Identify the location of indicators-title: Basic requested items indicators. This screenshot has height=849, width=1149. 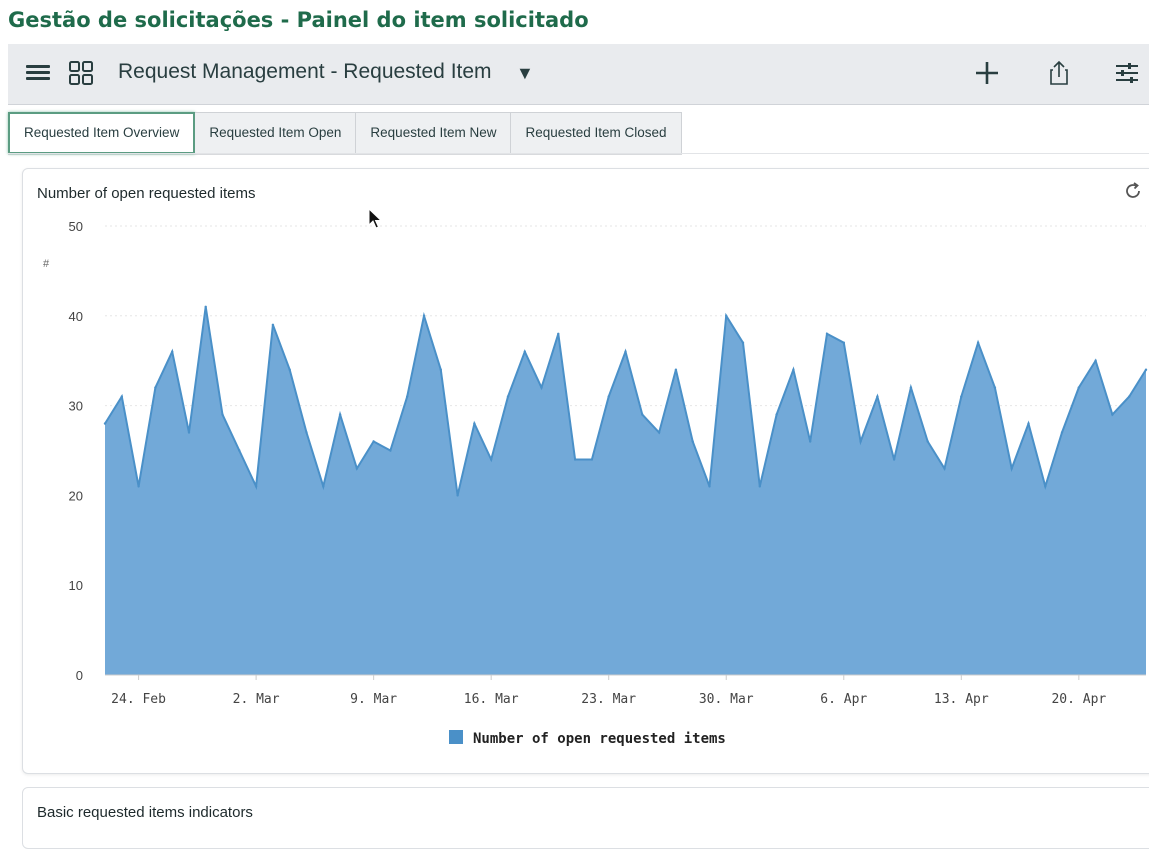
(145, 812).